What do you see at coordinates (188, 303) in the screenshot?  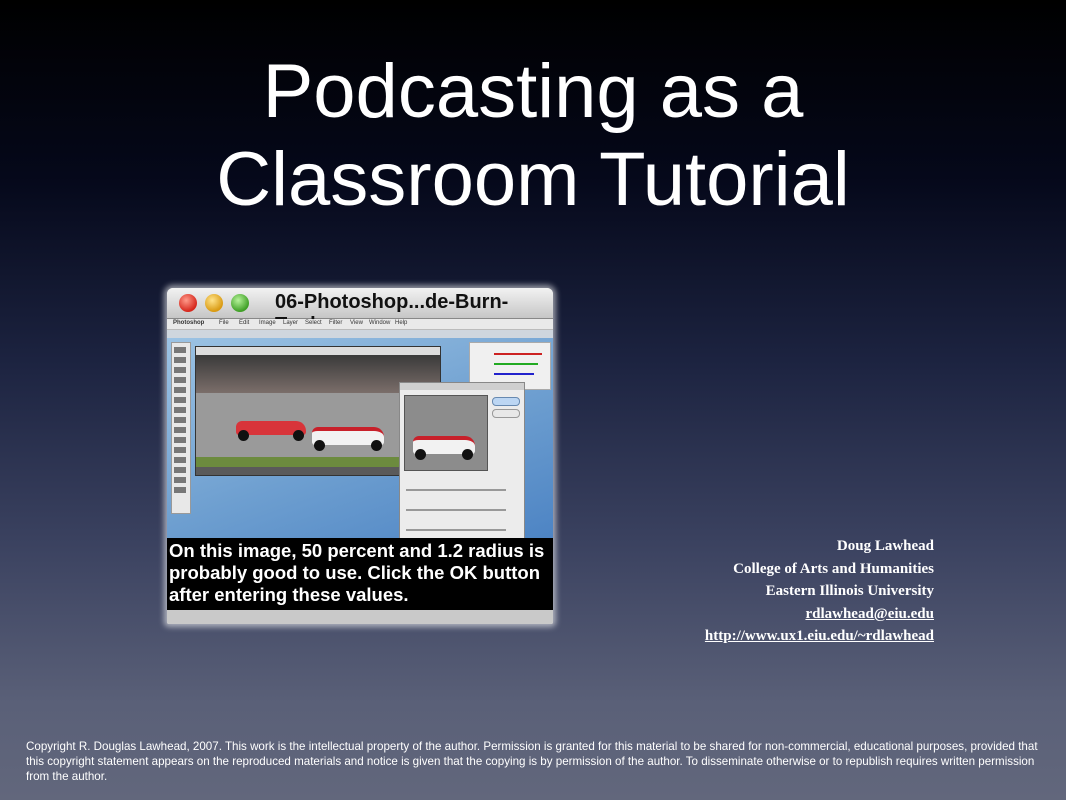 I see `close-icon` at bounding box center [188, 303].